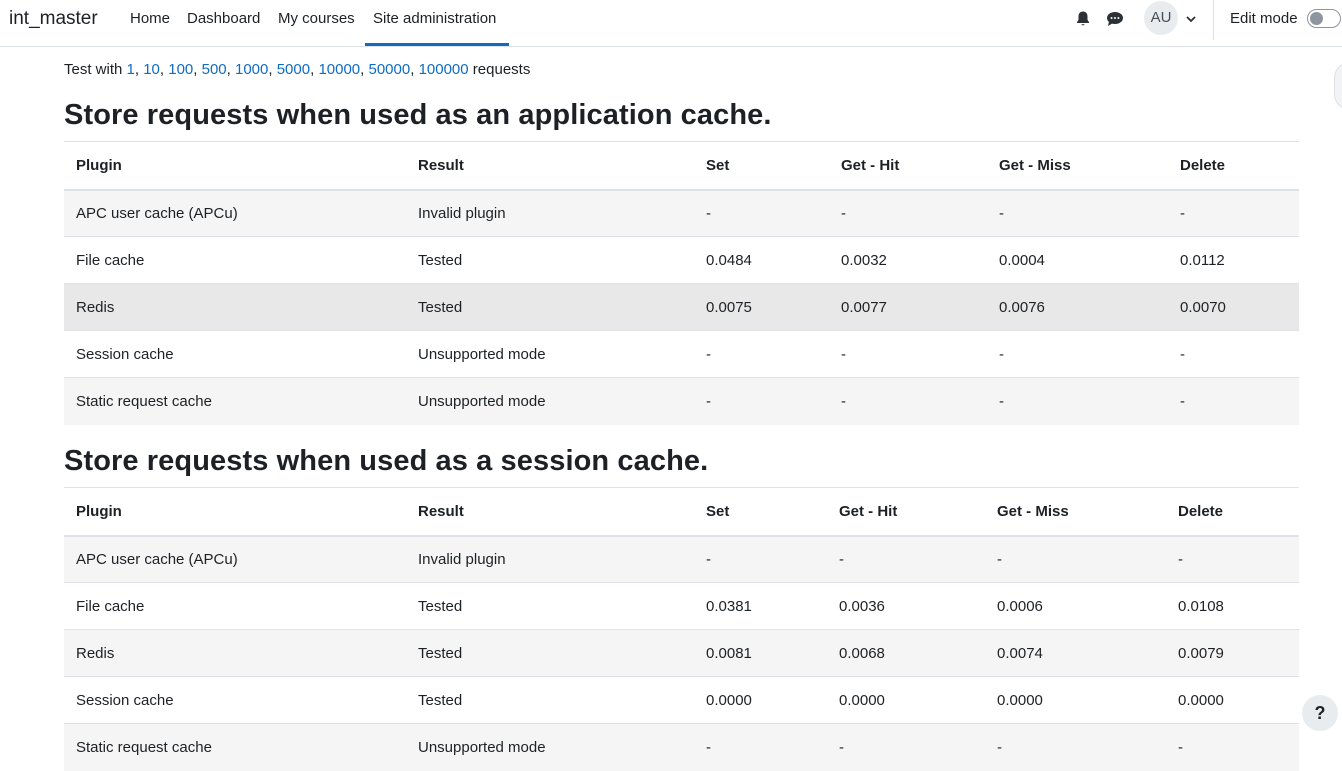 The height and width of the screenshot is (771, 1342). Describe the element at coordinates (251, 69) in the screenshot. I see `request-count-link: 1000` at that location.